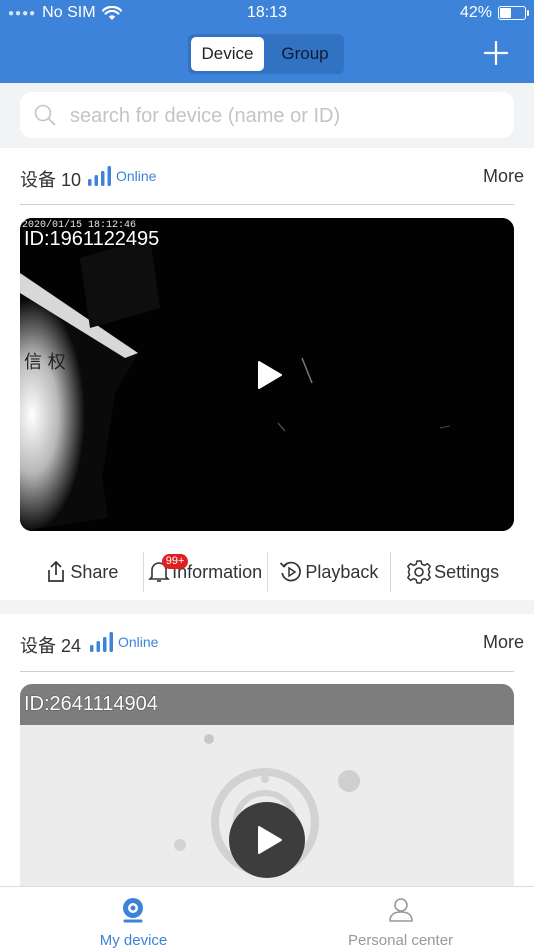 Image resolution: width=534 pixels, height=951 pixels. Describe the element at coordinates (92, 239) in the screenshot. I see `device-id: ID:1961122495` at that location.